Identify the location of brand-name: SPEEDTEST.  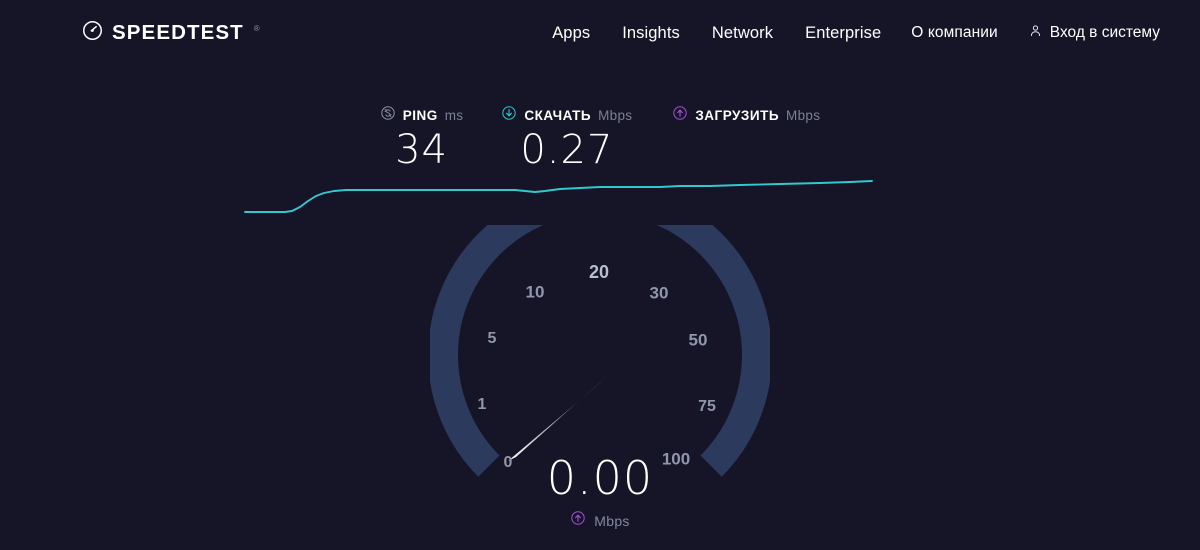
(178, 32).